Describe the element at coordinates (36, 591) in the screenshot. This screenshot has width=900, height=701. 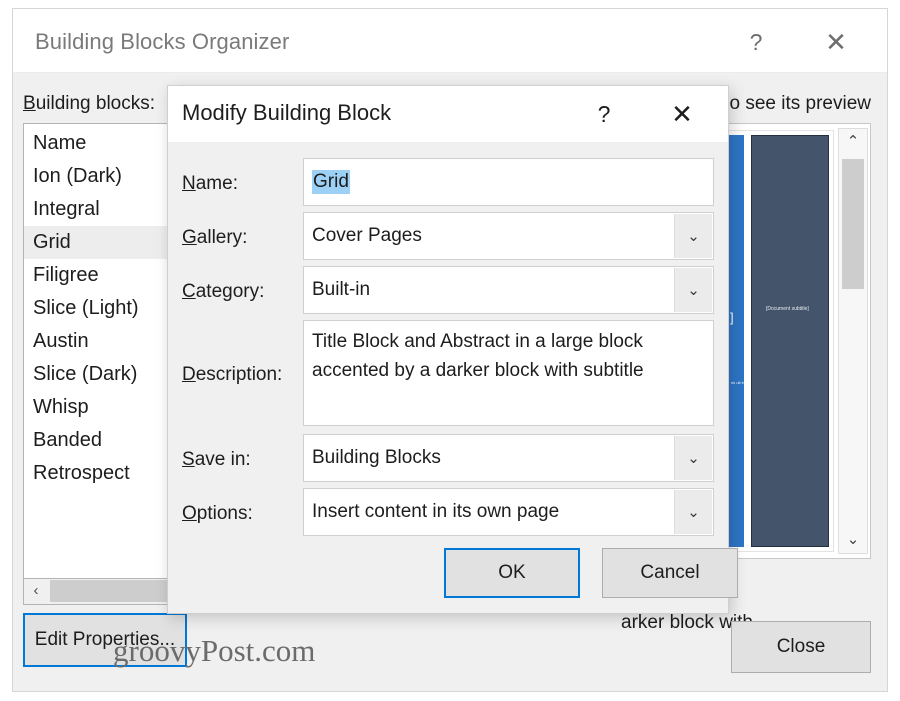
I see `scroll-left-icon: ‹` at that location.